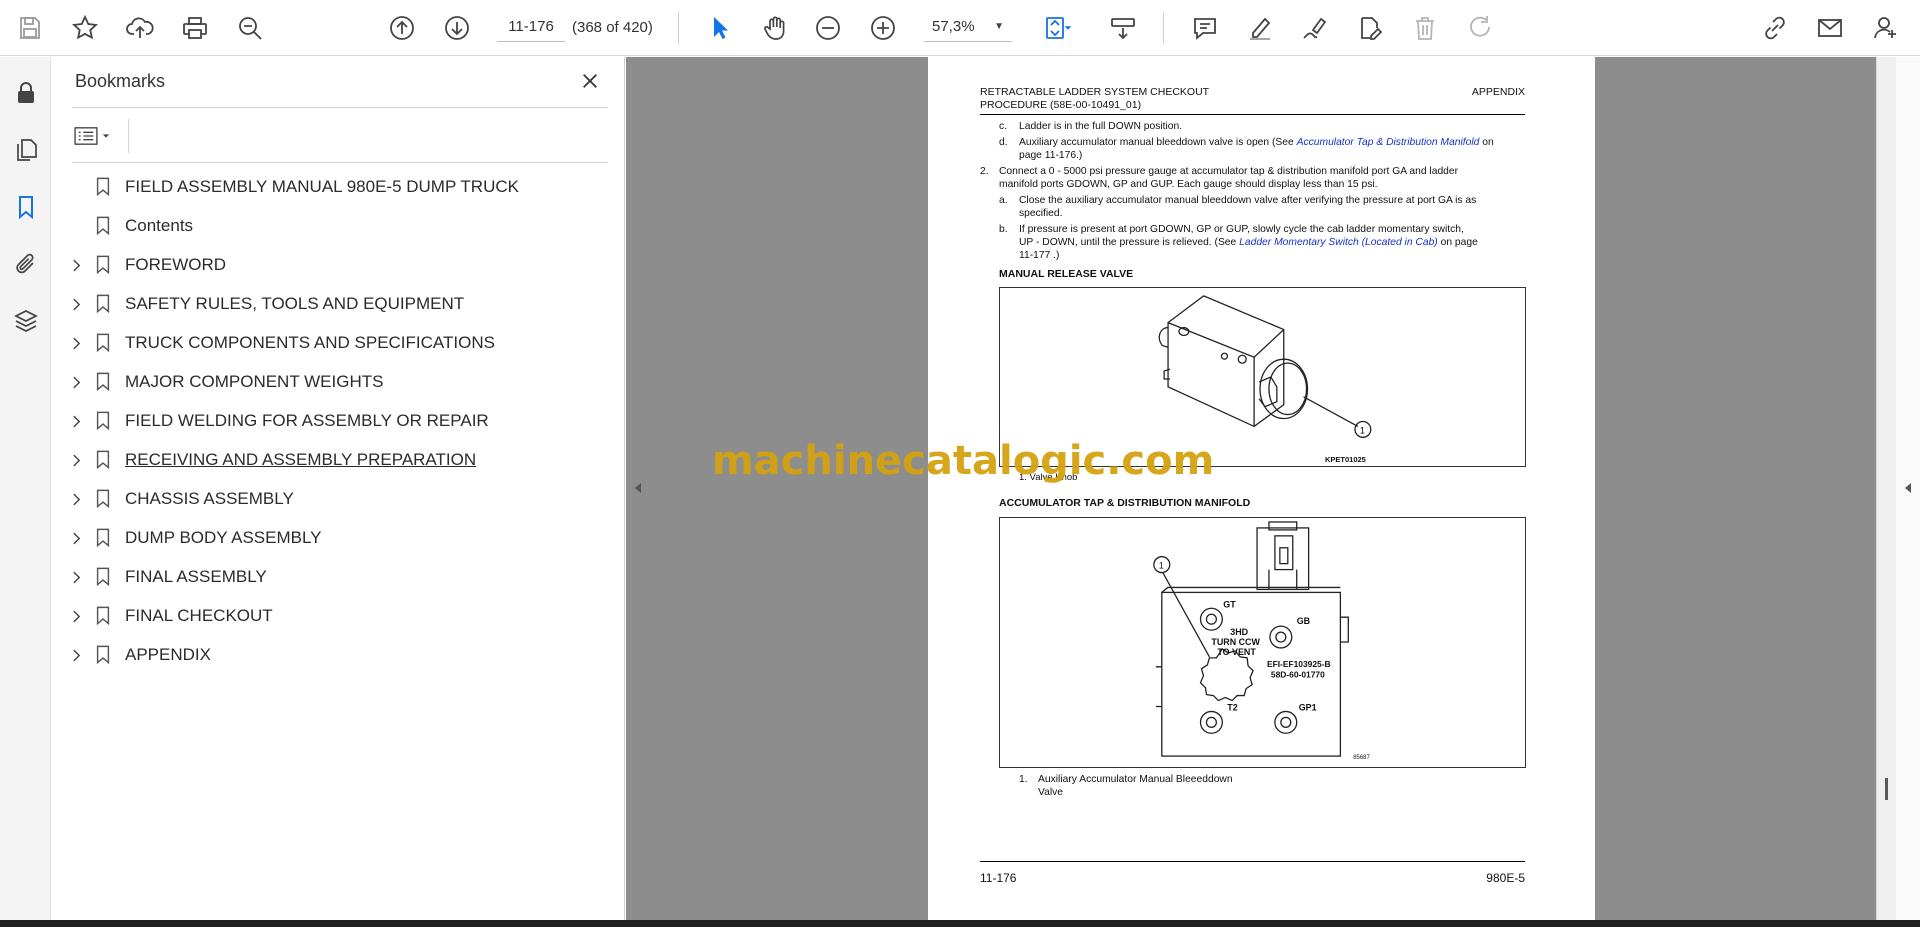 This screenshot has width=1920, height=927. What do you see at coordinates (1425, 28) in the screenshot?
I see `delete-icon` at bounding box center [1425, 28].